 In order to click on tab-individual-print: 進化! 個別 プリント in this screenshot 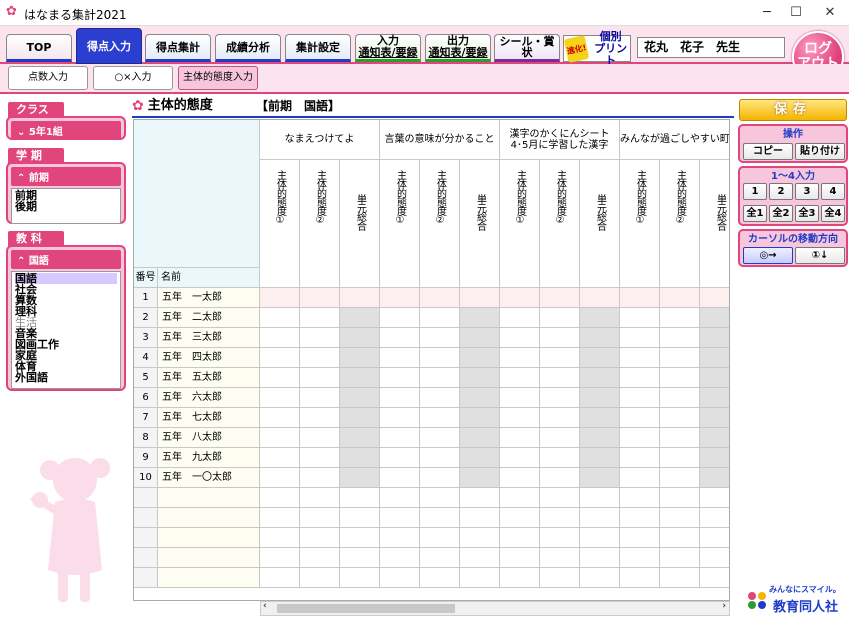, I will do `click(597, 48)`.